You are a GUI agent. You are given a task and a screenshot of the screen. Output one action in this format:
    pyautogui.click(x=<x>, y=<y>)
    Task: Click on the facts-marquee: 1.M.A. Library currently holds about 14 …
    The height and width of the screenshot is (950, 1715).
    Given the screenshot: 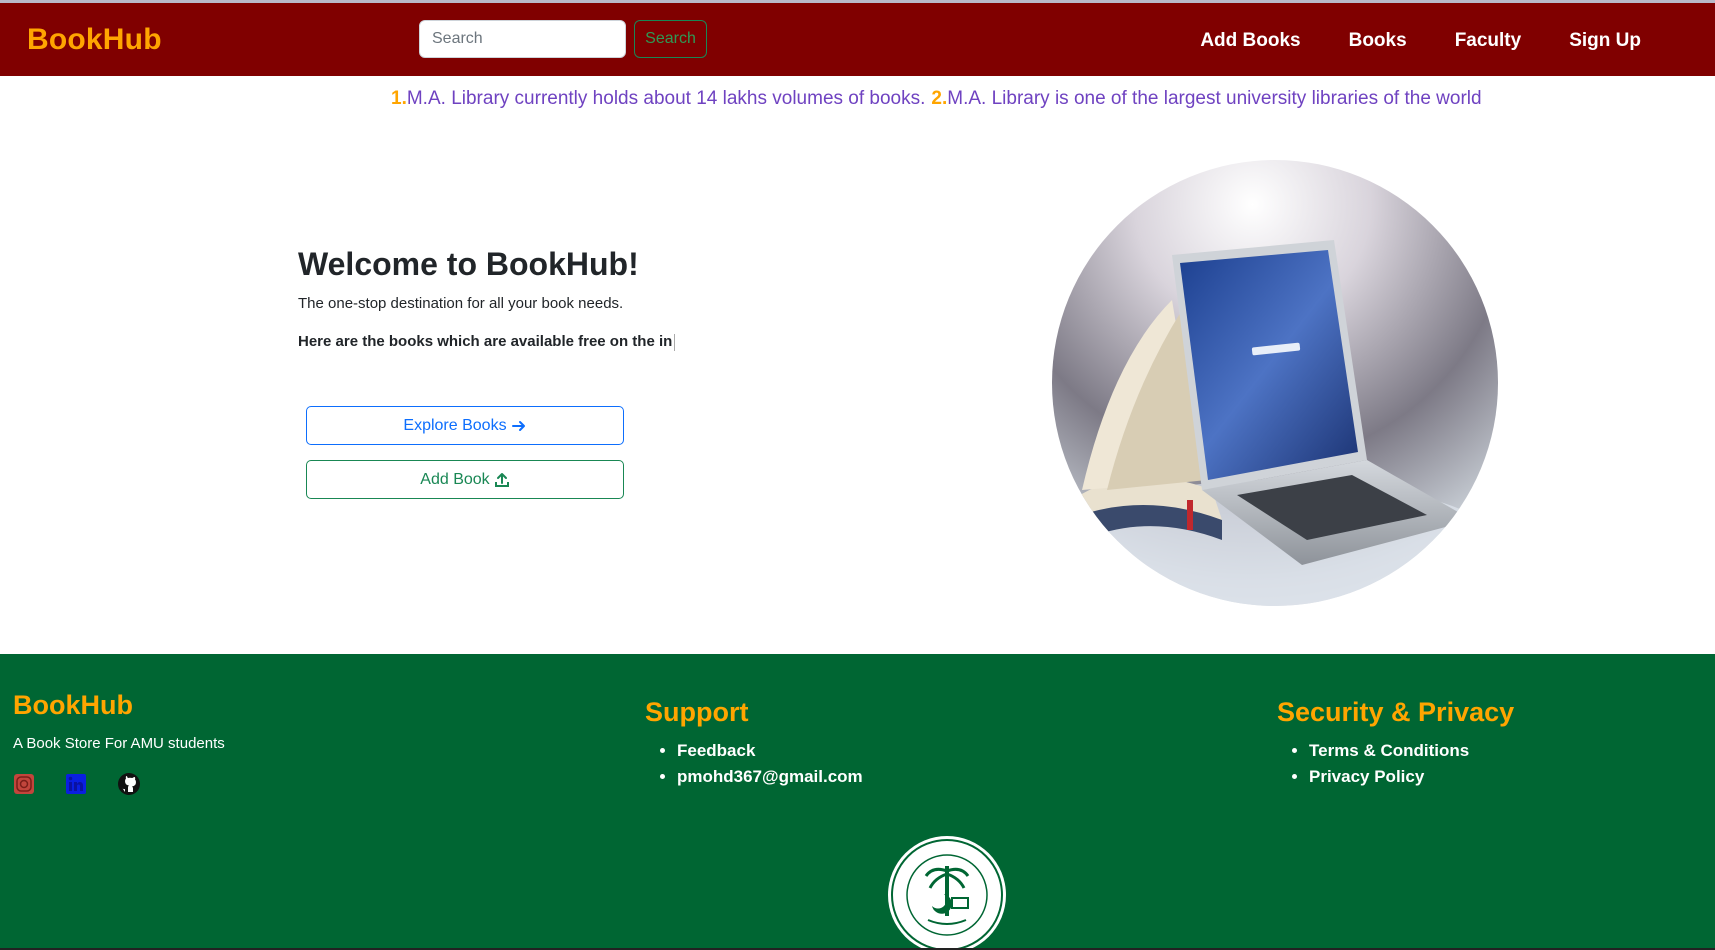 What is the action you would take?
    pyautogui.click(x=857, y=101)
    